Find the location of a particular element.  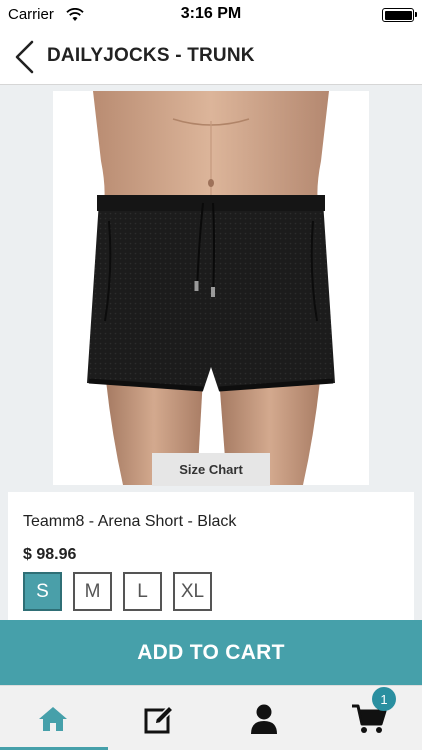

tab-account is located at coordinates (263, 718).